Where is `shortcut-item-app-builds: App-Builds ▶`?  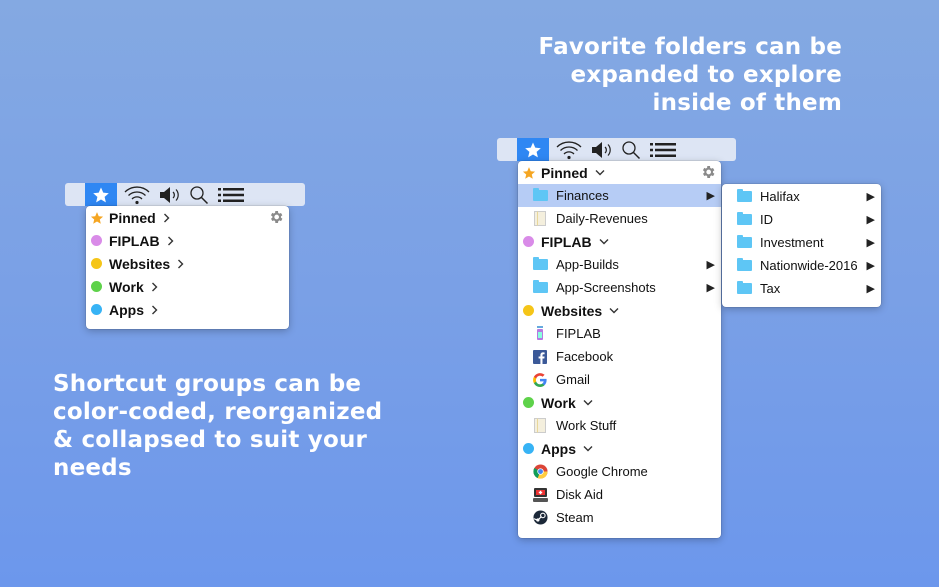
shortcut-item-app-builds: App-Builds ▶ is located at coordinates (619, 264).